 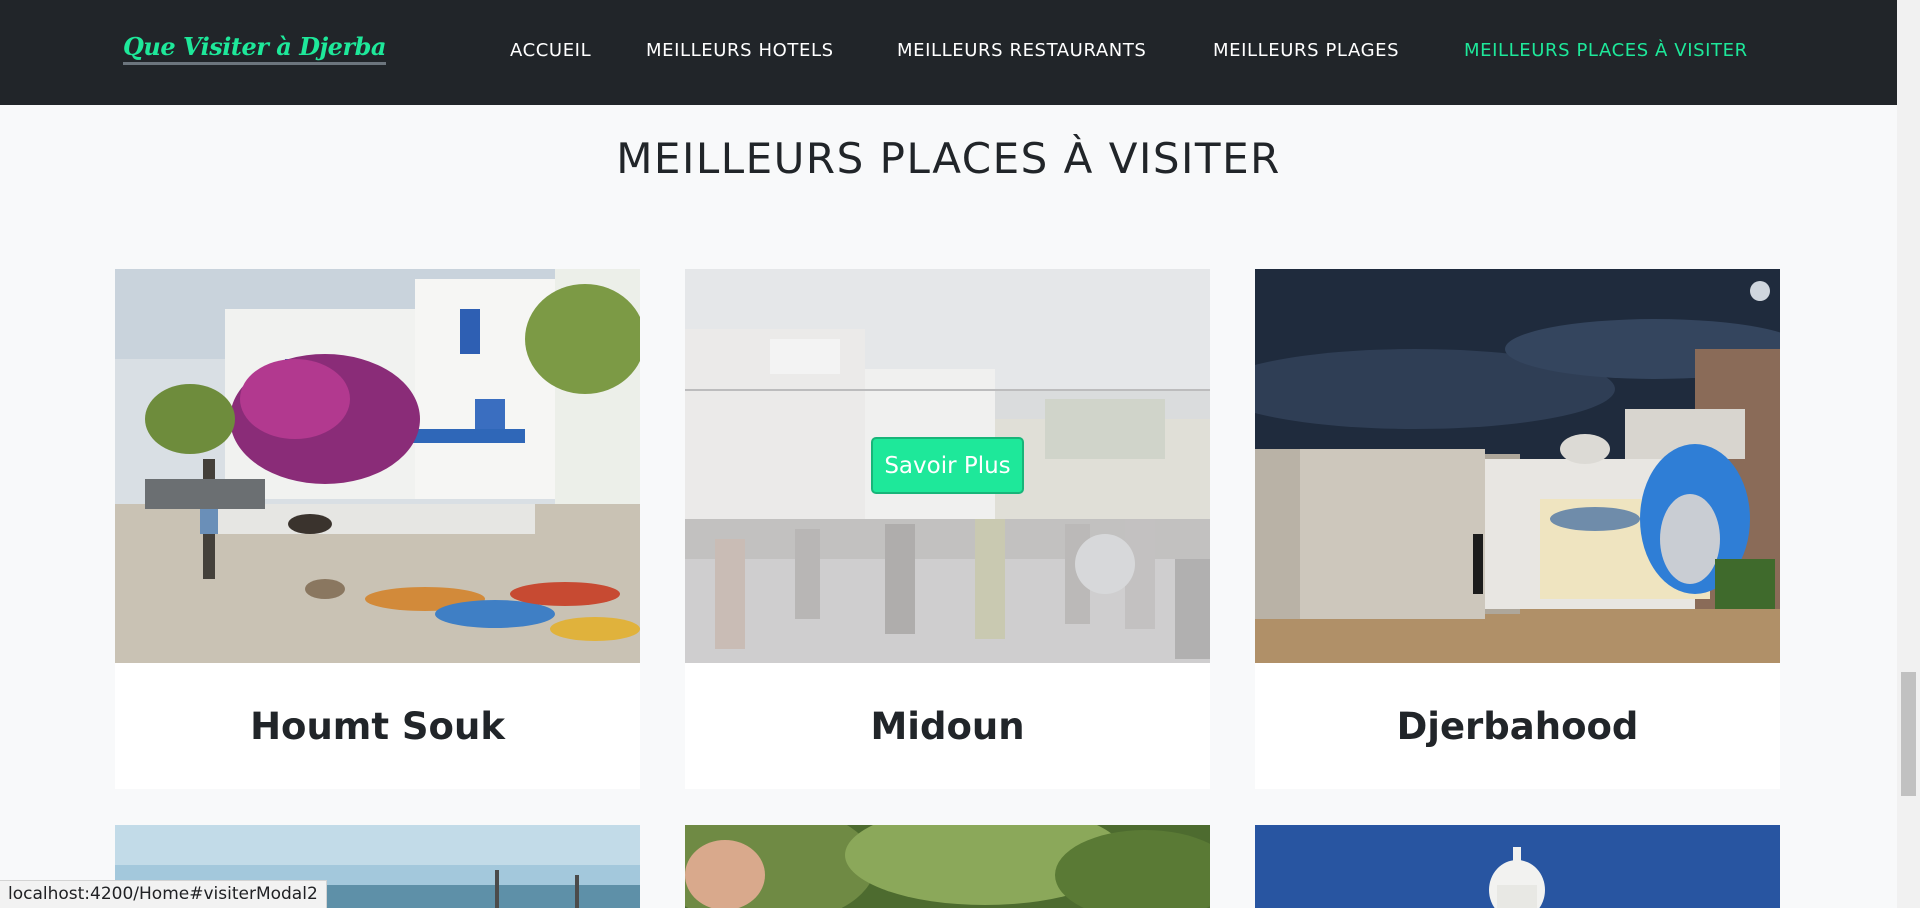 I want to click on place-photo-midoun: Savoir Plus, so click(x=947, y=466).